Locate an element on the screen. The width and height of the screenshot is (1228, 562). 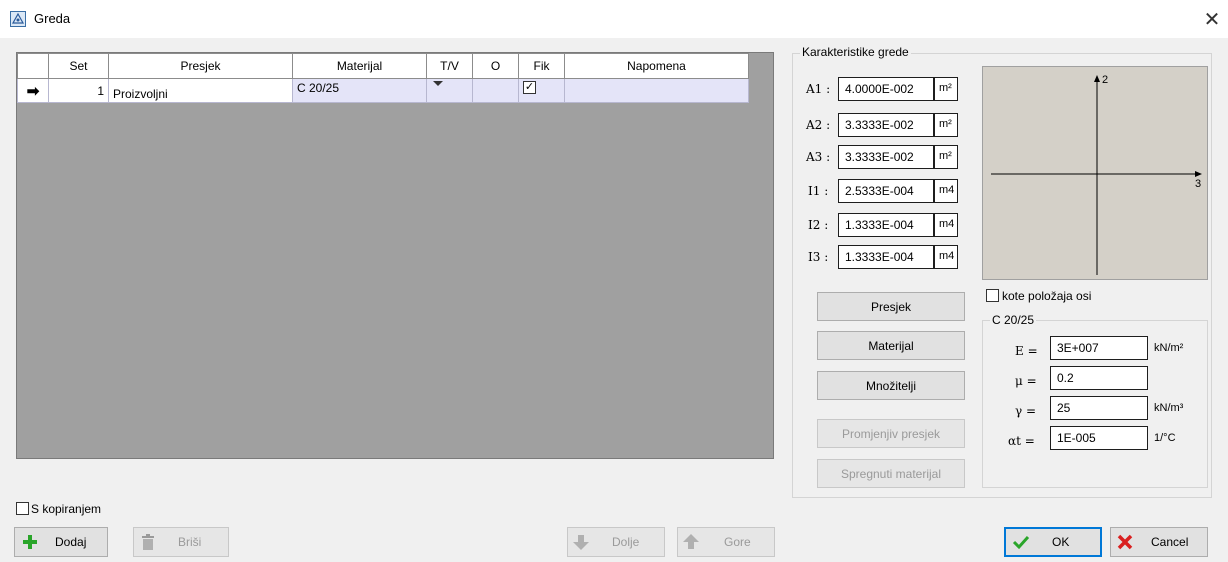
close-button: ✕ is located at coordinates (1212, 19).